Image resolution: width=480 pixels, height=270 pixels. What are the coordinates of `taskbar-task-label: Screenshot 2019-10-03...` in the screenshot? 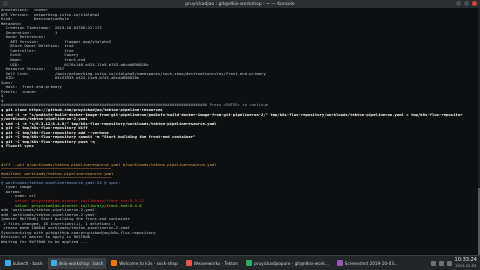 It's located at (371, 263).